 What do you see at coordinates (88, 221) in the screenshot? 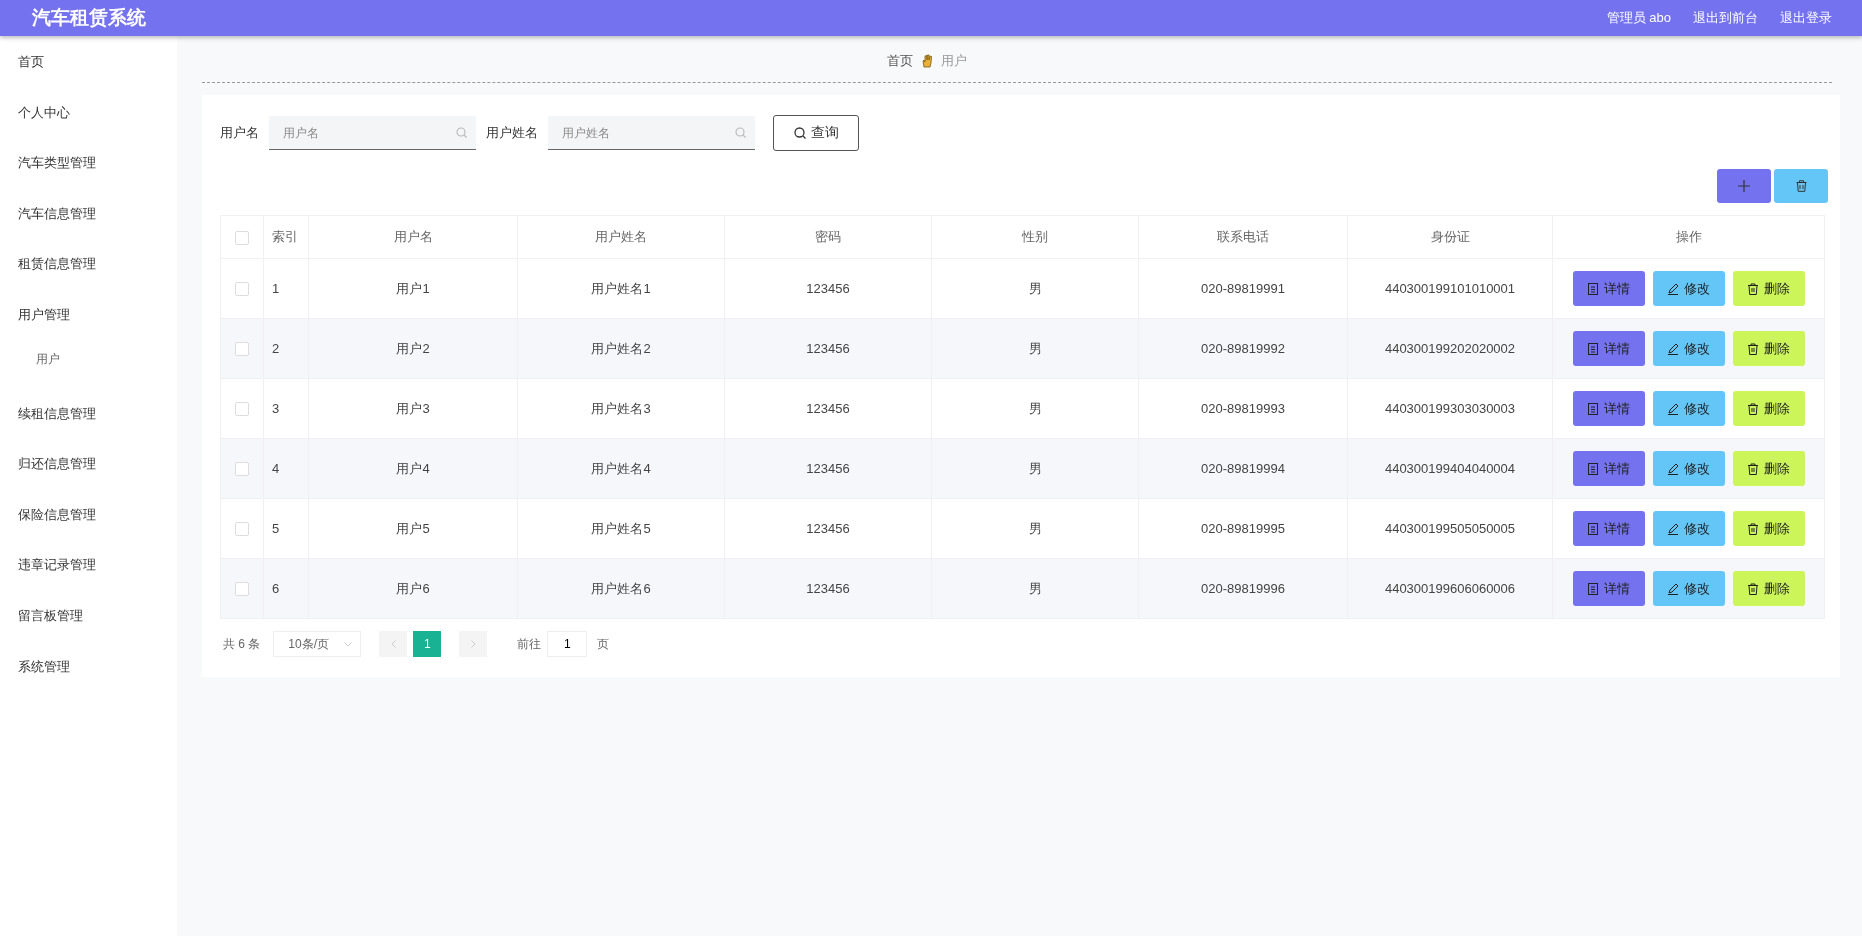
I see `sidebar-item: 汽车信息管理` at bounding box center [88, 221].